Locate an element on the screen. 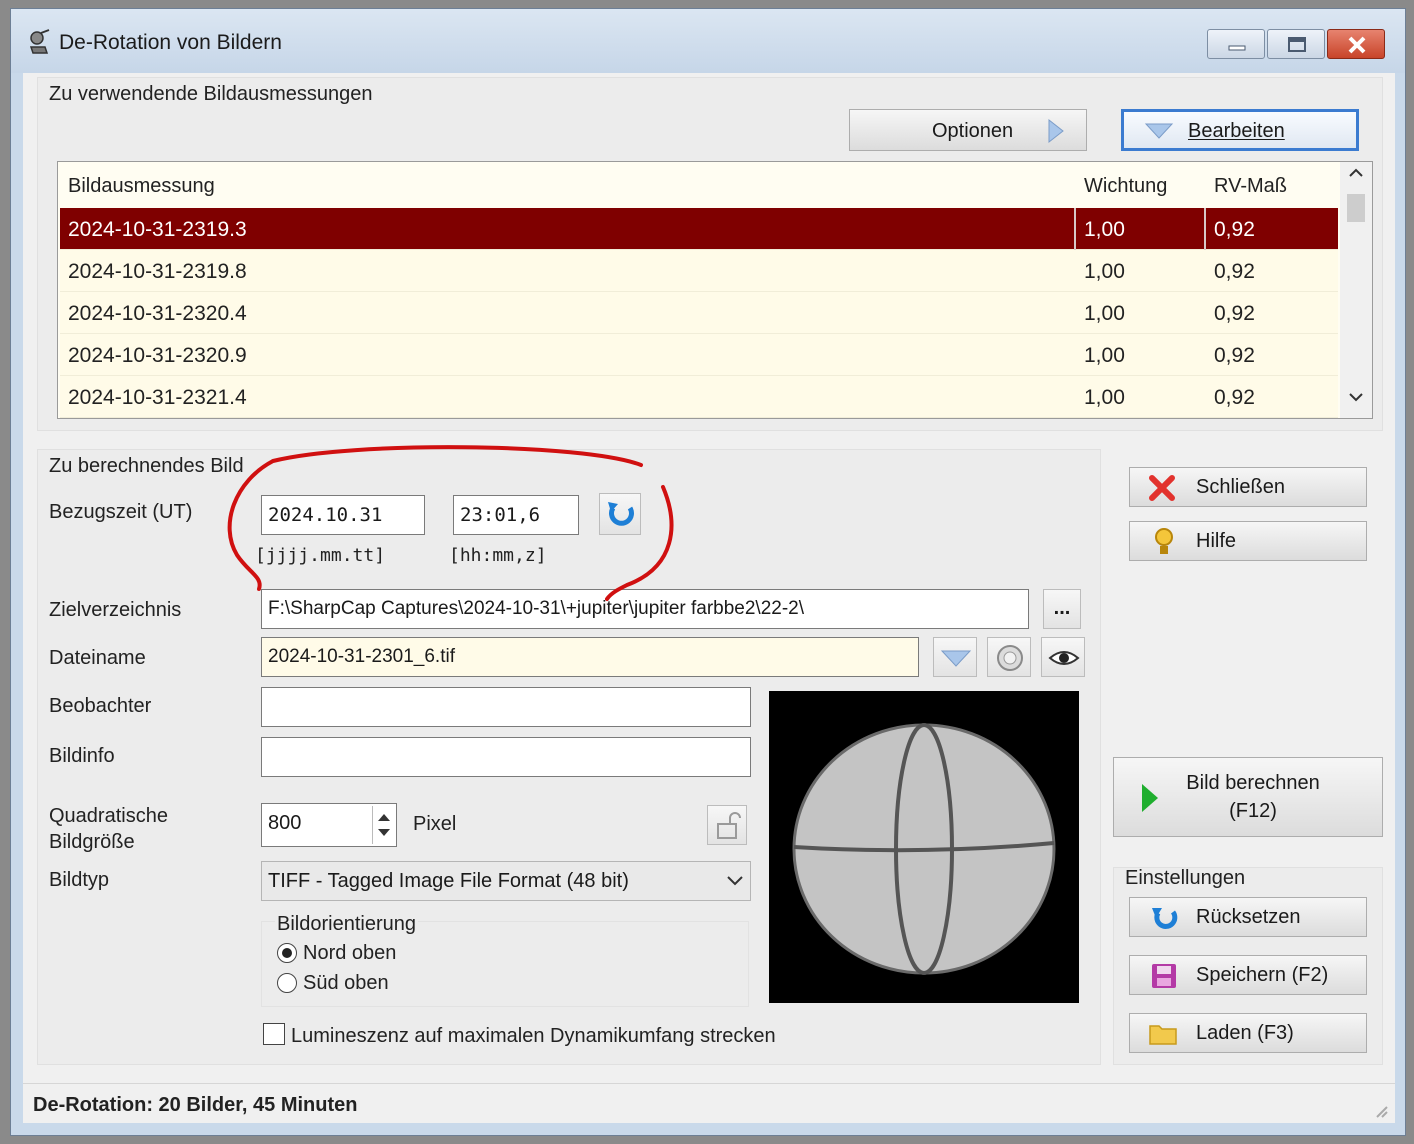 The height and width of the screenshot is (1144, 1414). column-header-weight: Wichtung is located at coordinates (1125, 186).